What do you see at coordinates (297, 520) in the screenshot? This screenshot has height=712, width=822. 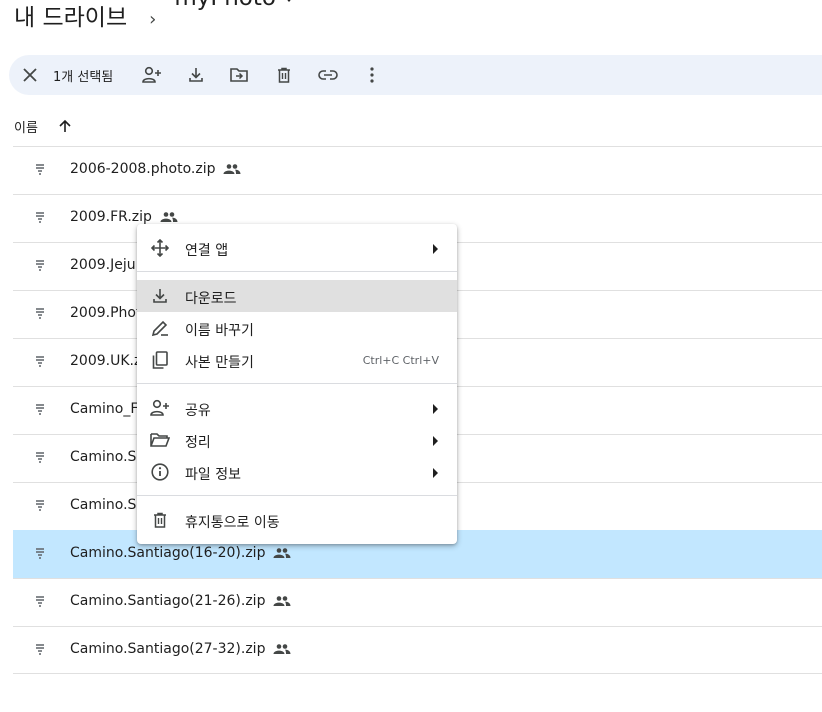 I see `menu-item-move-to-trash: 휴지통으로 이동` at bounding box center [297, 520].